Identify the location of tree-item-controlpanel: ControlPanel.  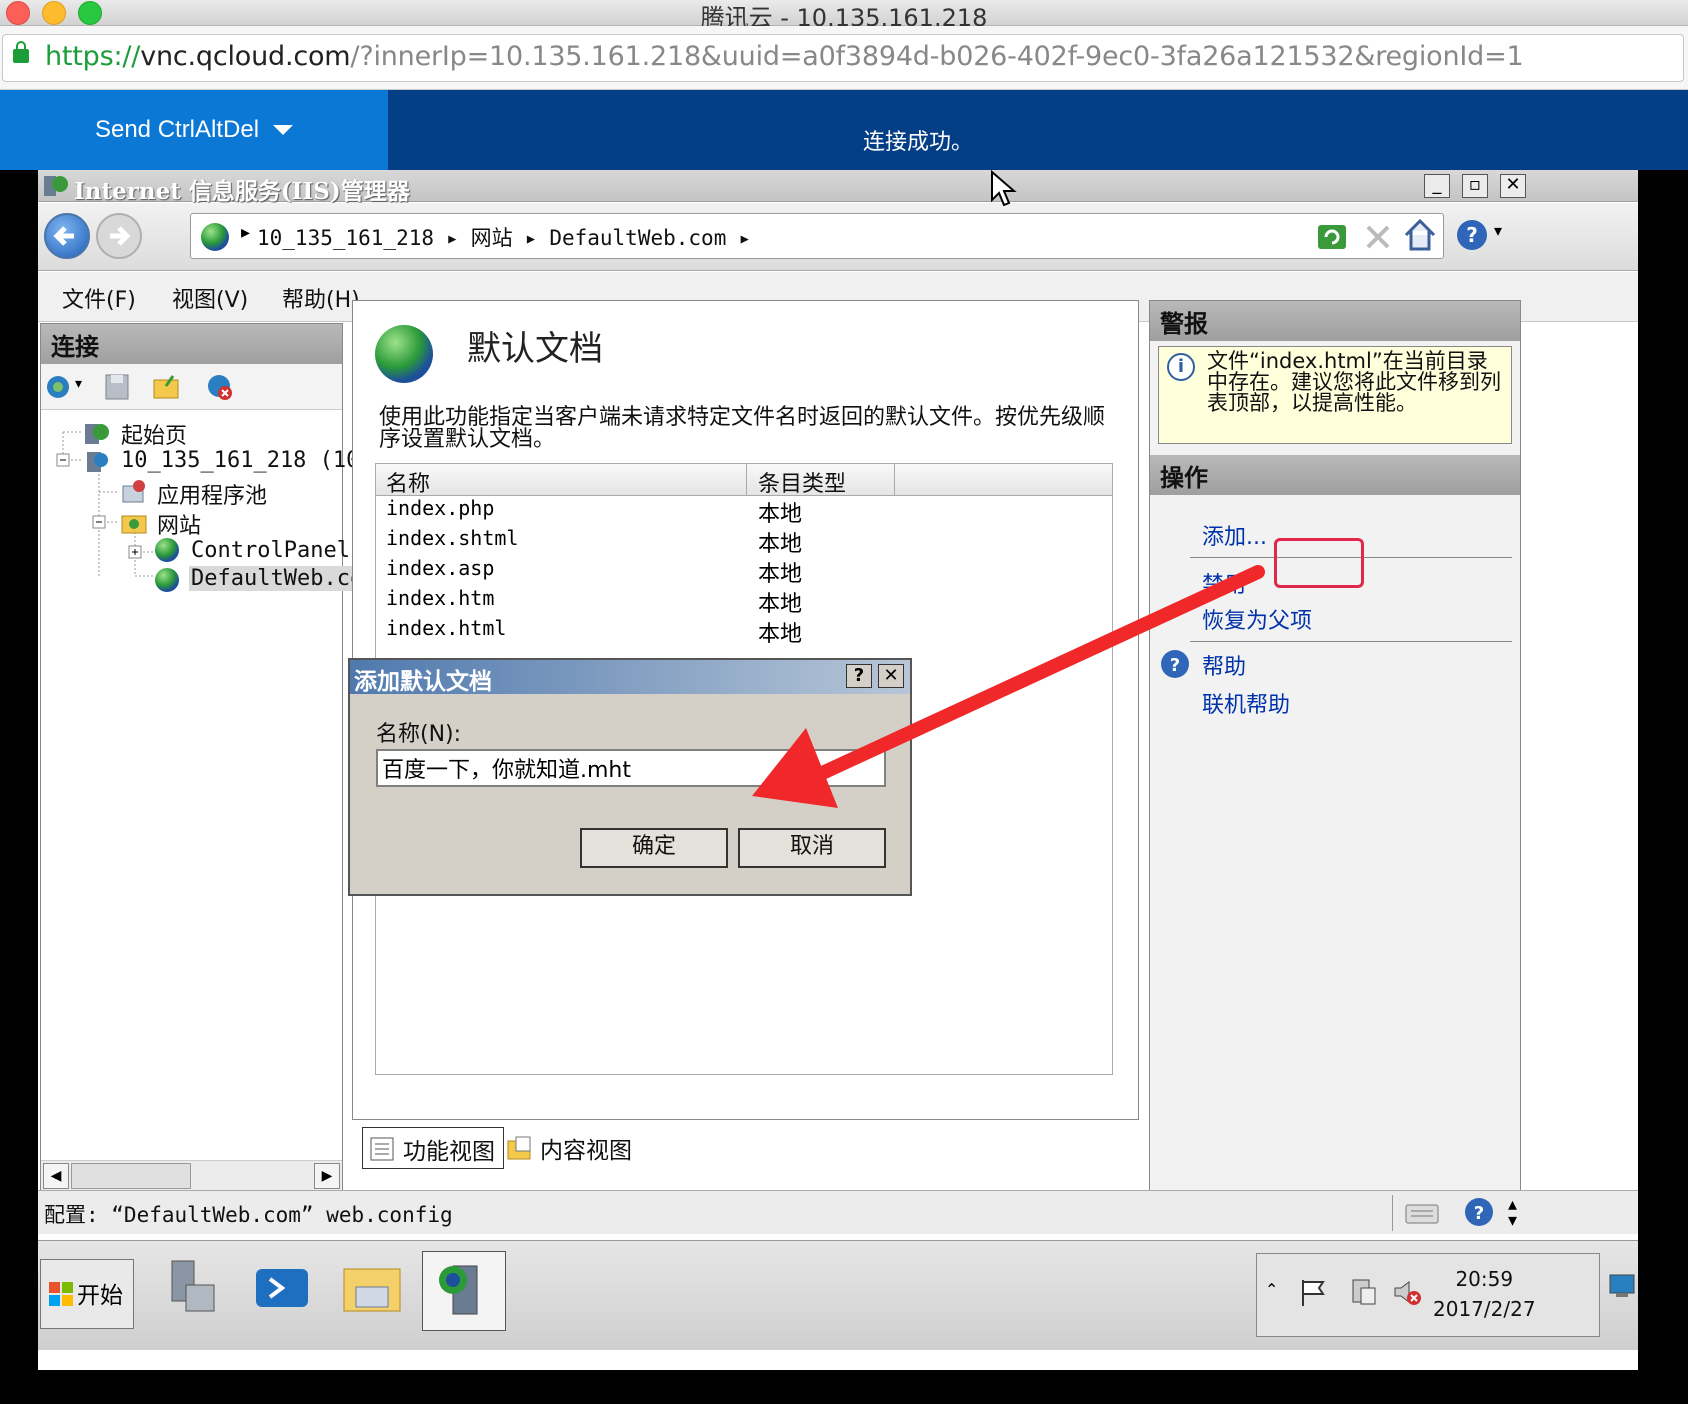
(270, 550).